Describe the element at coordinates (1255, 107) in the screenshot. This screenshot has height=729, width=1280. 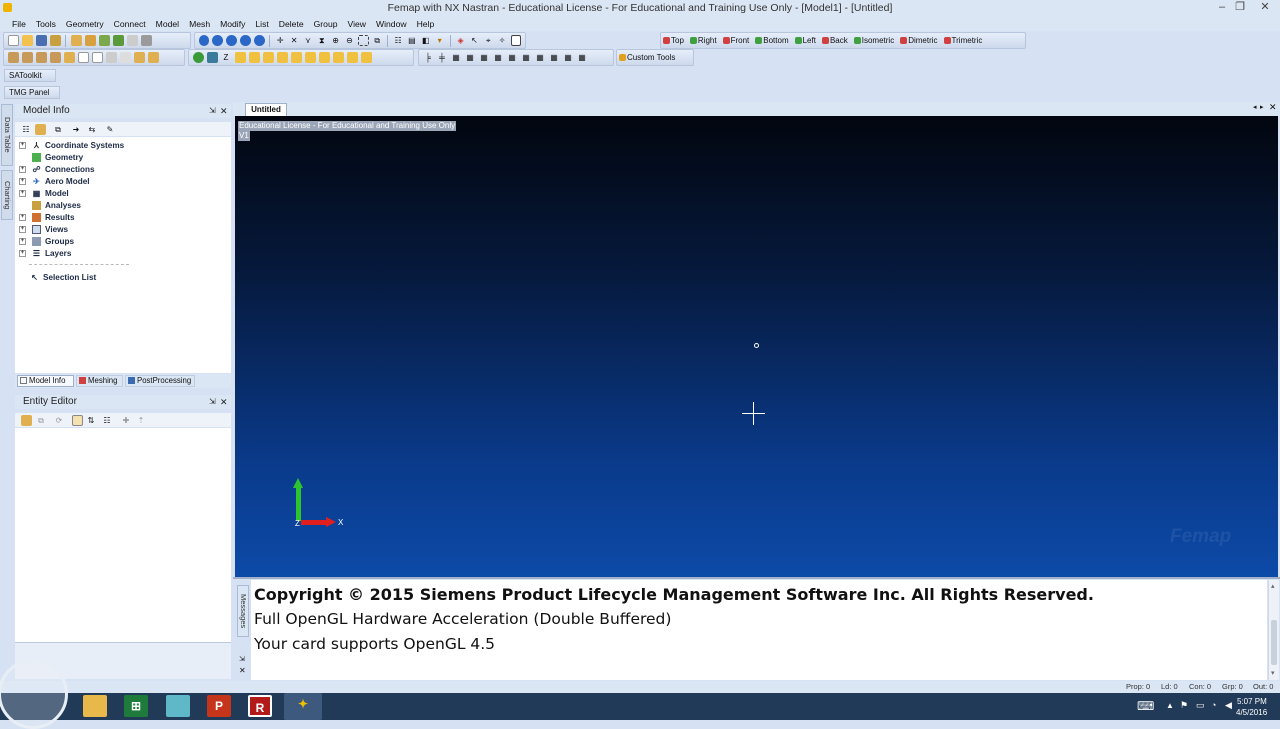
I see `tab-scroll-left-icon: ◂` at that location.